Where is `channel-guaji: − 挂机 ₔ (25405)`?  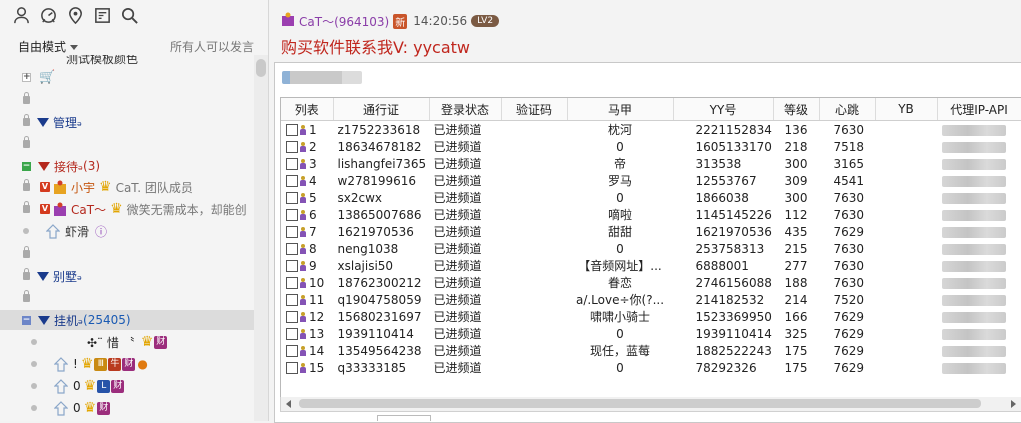 channel-guaji: − 挂机 ₔ (25405) is located at coordinates (127, 320).